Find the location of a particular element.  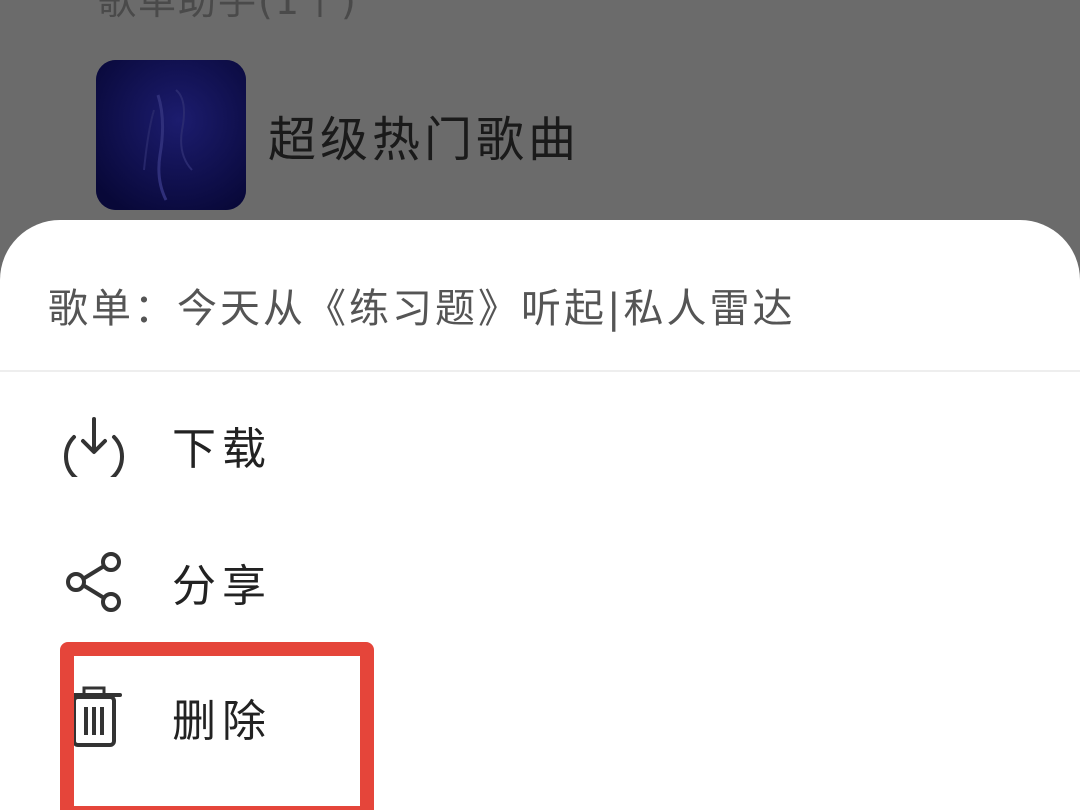

delete-label: 删除 is located at coordinates (222, 721).